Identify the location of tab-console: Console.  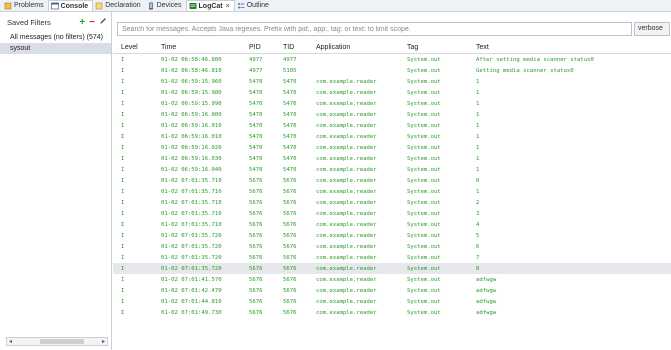
(70, 5).